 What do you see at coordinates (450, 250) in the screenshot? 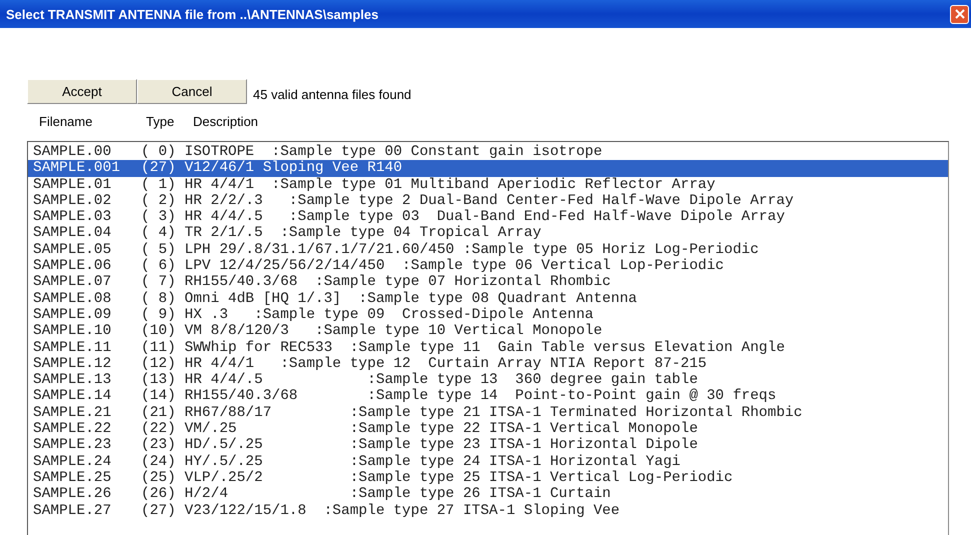
I see `entry-text: ( 5) LPH 29/.8/31.1/67.1/7/21.60/450 :Sample type 05 Horiz Log-Periodic` at bounding box center [450, 250].